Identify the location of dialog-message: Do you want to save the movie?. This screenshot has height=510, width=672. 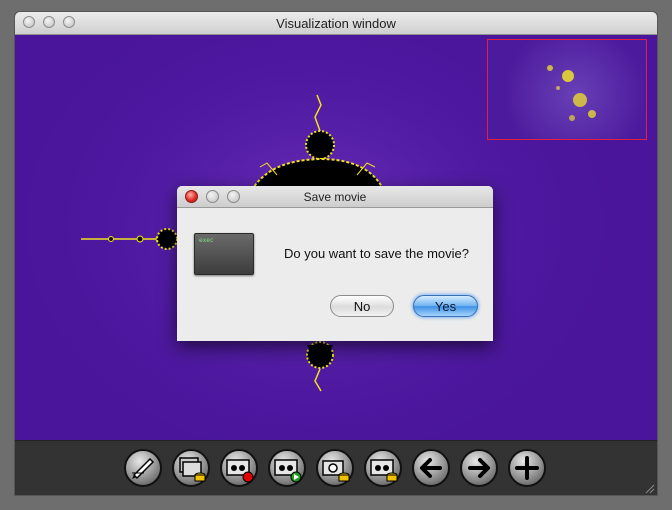
(376, 253).